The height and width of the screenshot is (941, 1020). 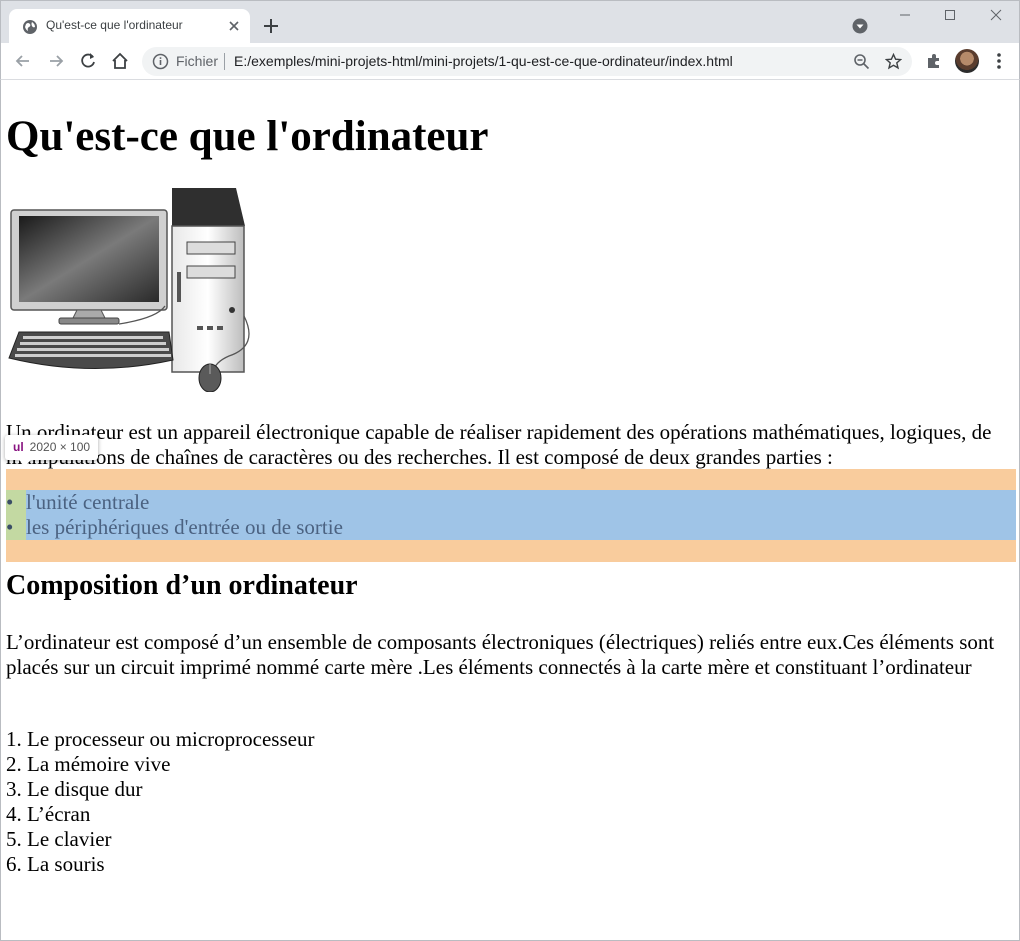 What do you see at coordinates (88, 61) in the screenshot?
I see `reload-icon` at bounding box center [88, 61].